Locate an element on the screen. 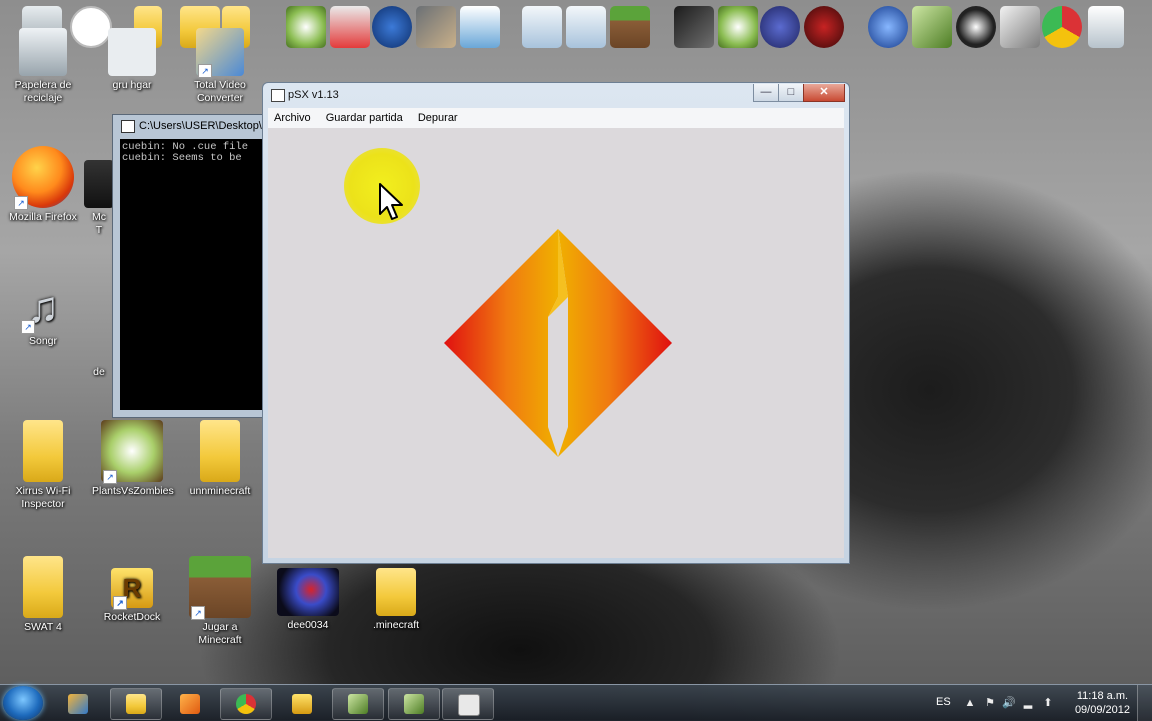  need-for-speed-icon is located at coordinates (694, 27).